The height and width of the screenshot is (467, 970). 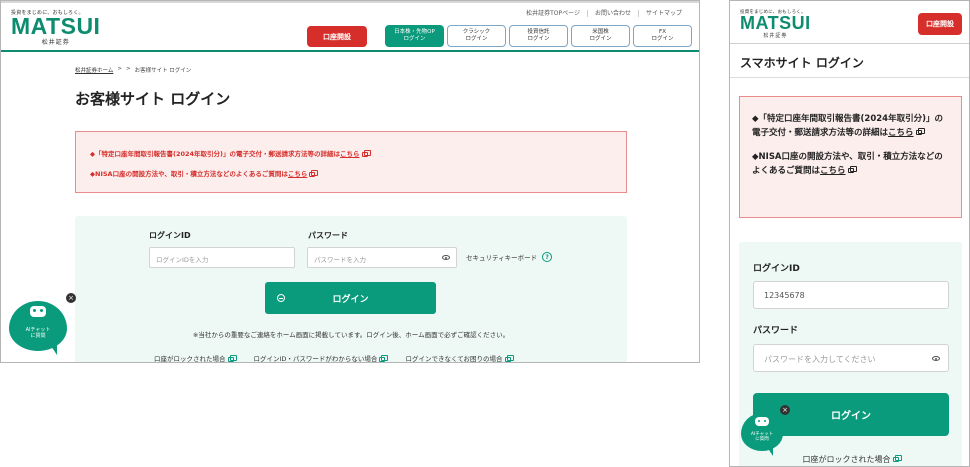 What do you see at coordinates (502, 258) in the screenshot?
I see `security-keyboard-label: セキュリティキーボード` at bounding box center [502, 258].